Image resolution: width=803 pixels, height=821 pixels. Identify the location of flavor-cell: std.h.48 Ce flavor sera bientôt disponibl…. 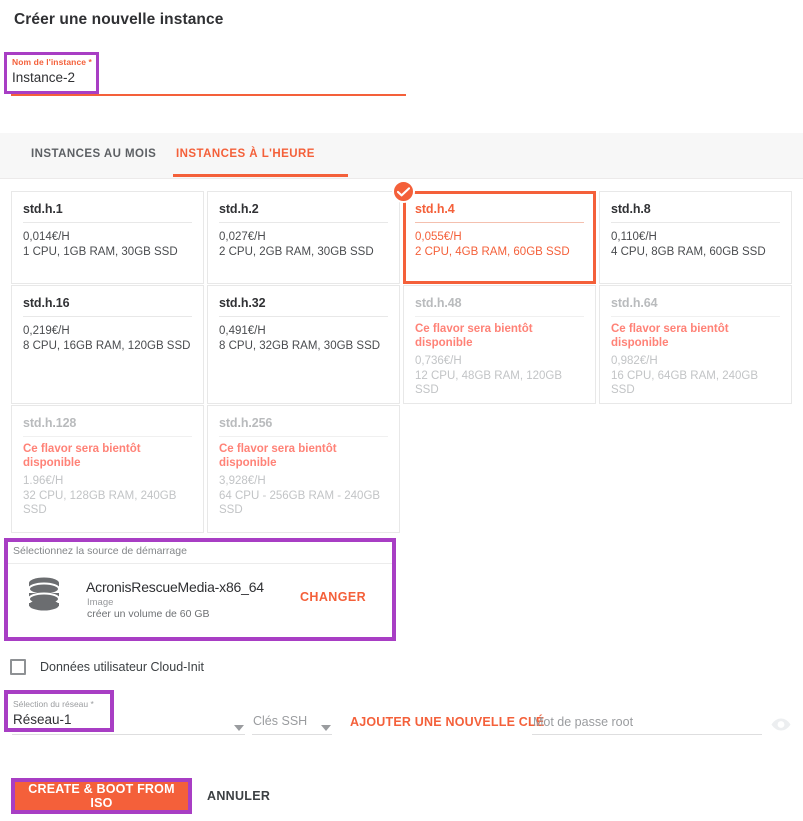
(501, 345).